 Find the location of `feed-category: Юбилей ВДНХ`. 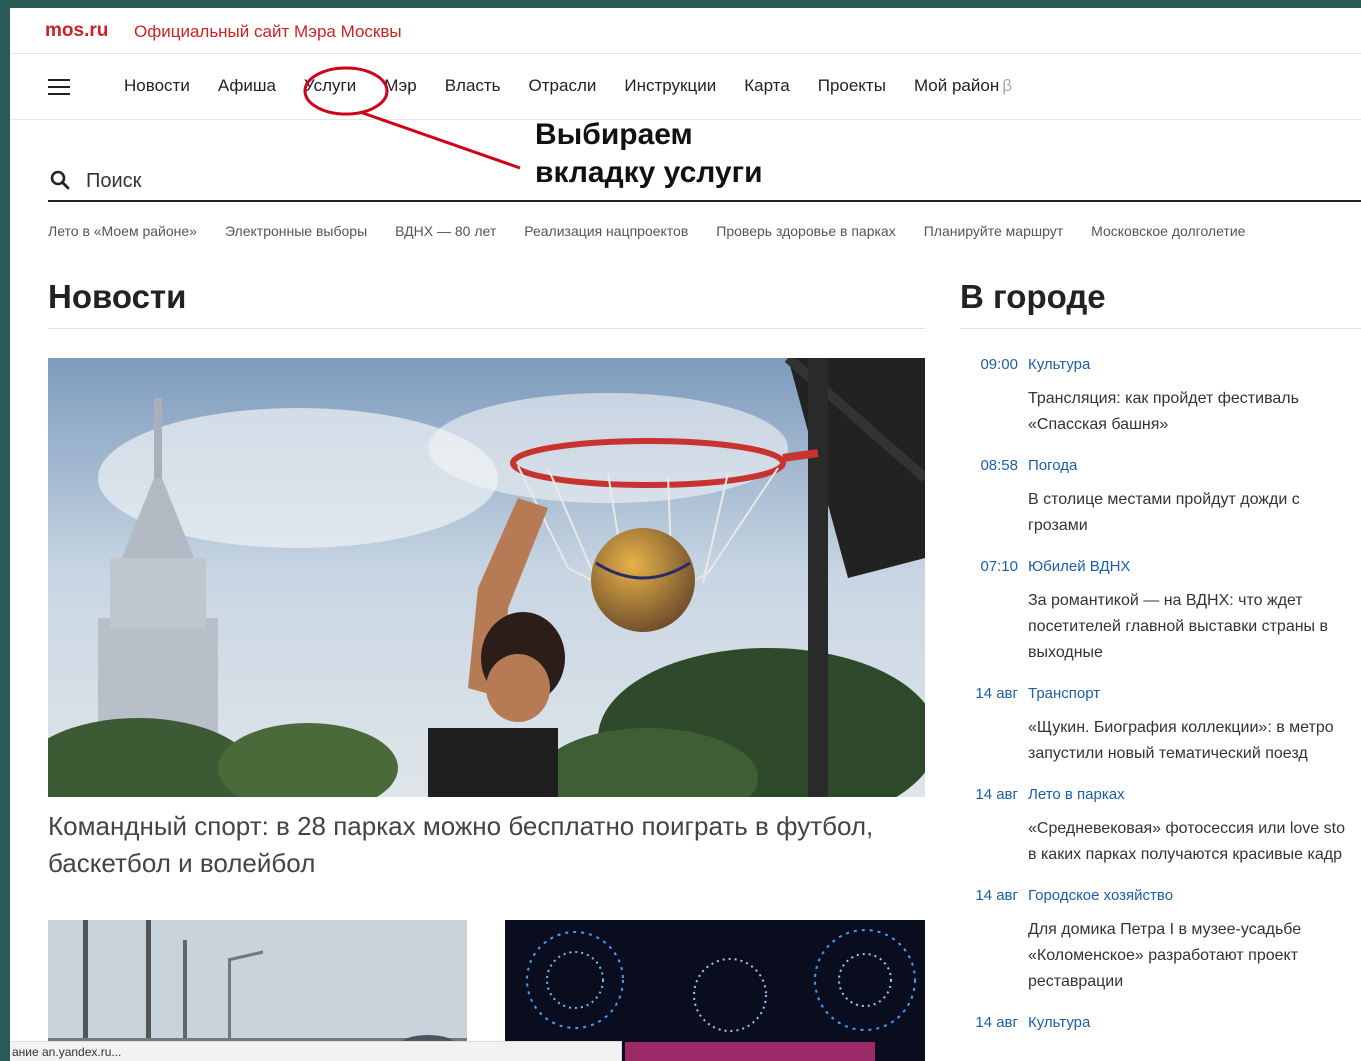

feed-category: Юбилей ВДНХ is located at coordinates (1079, 566).